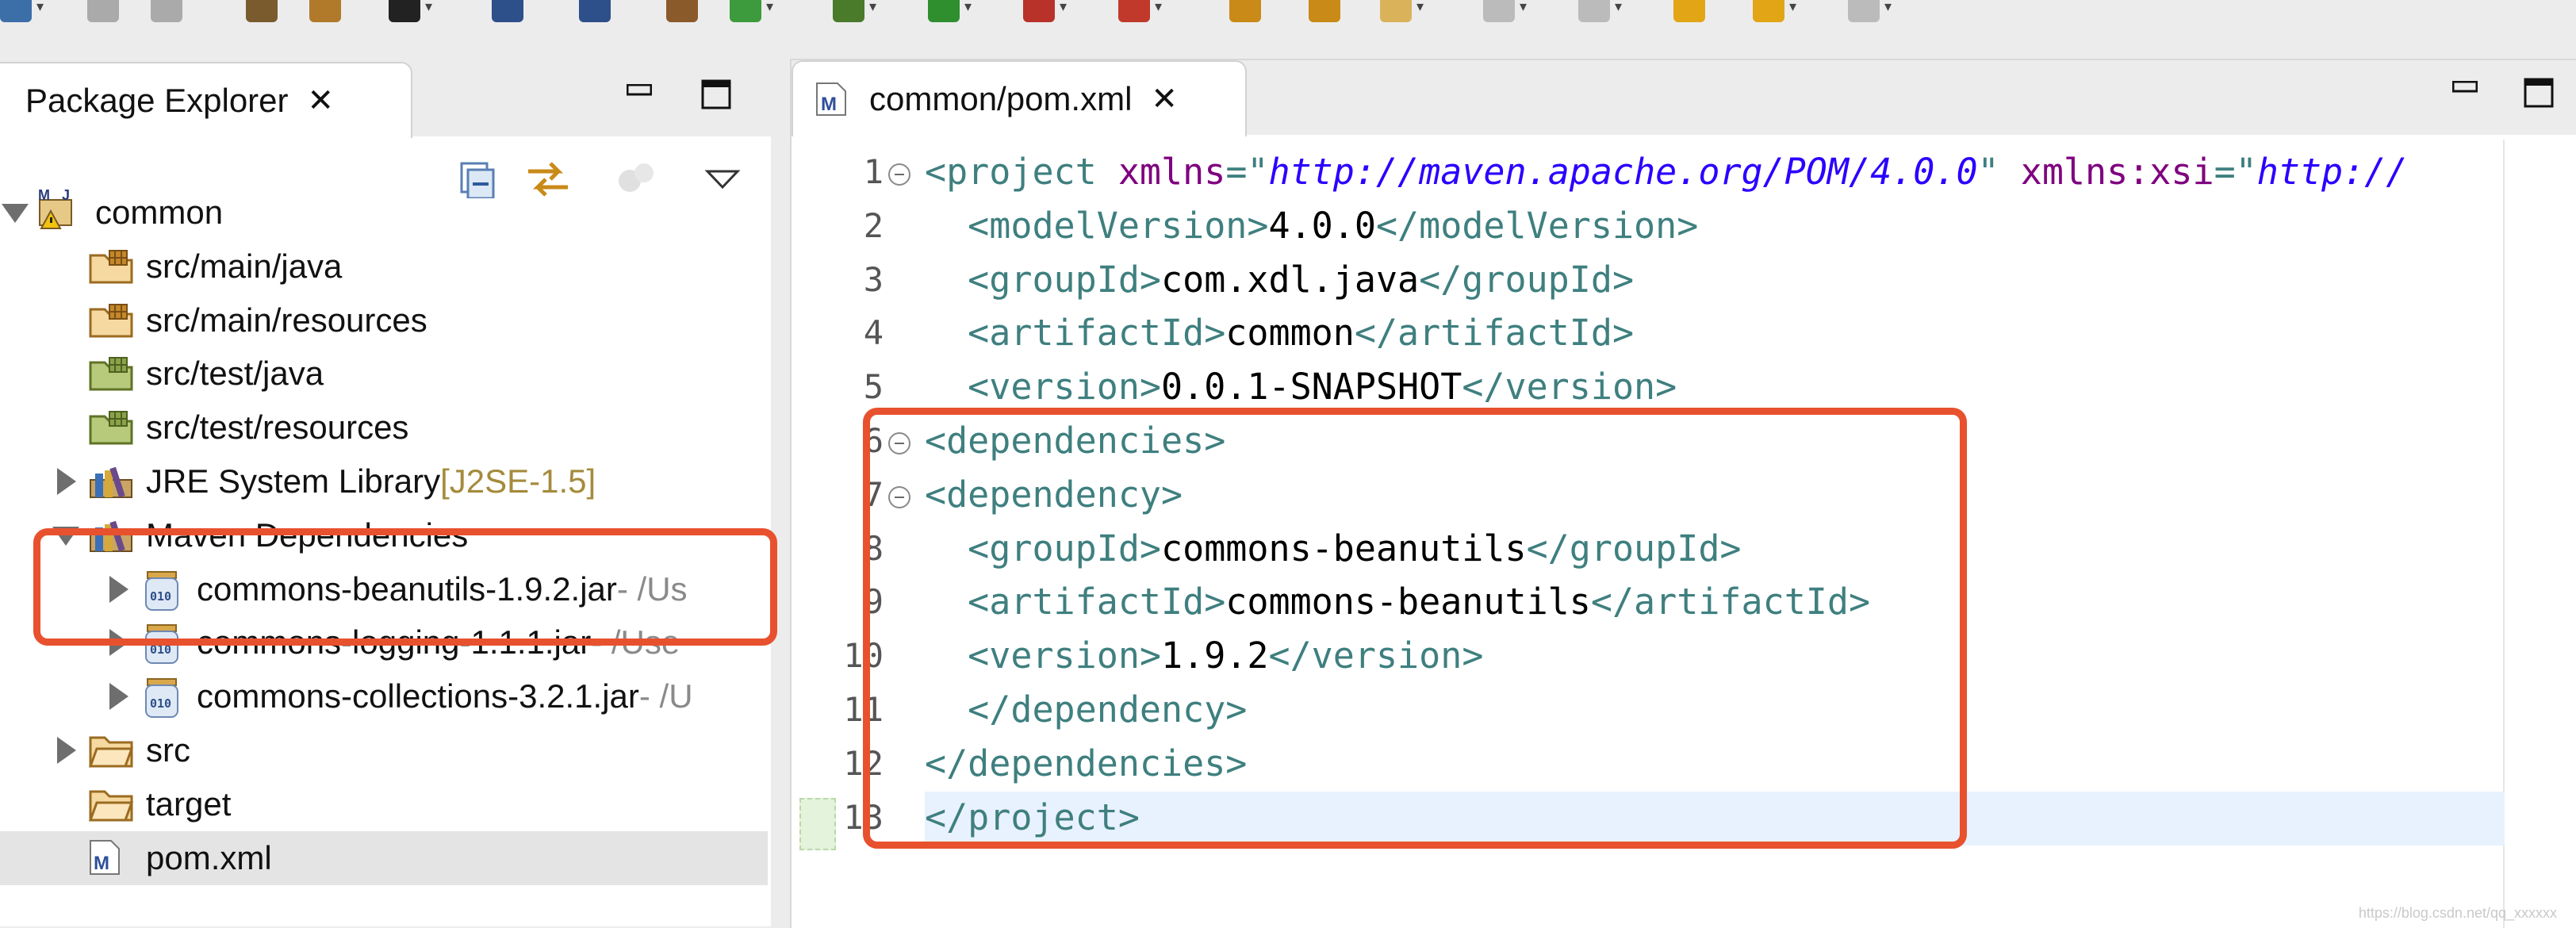 Image resolution: width=2576 pixels, height=928 pixels. Describe the element at coordinates (1623, 172) in the screenshot. I see `xml-val-token: http://maven.apache.org/POM/4.0.0` at that location.